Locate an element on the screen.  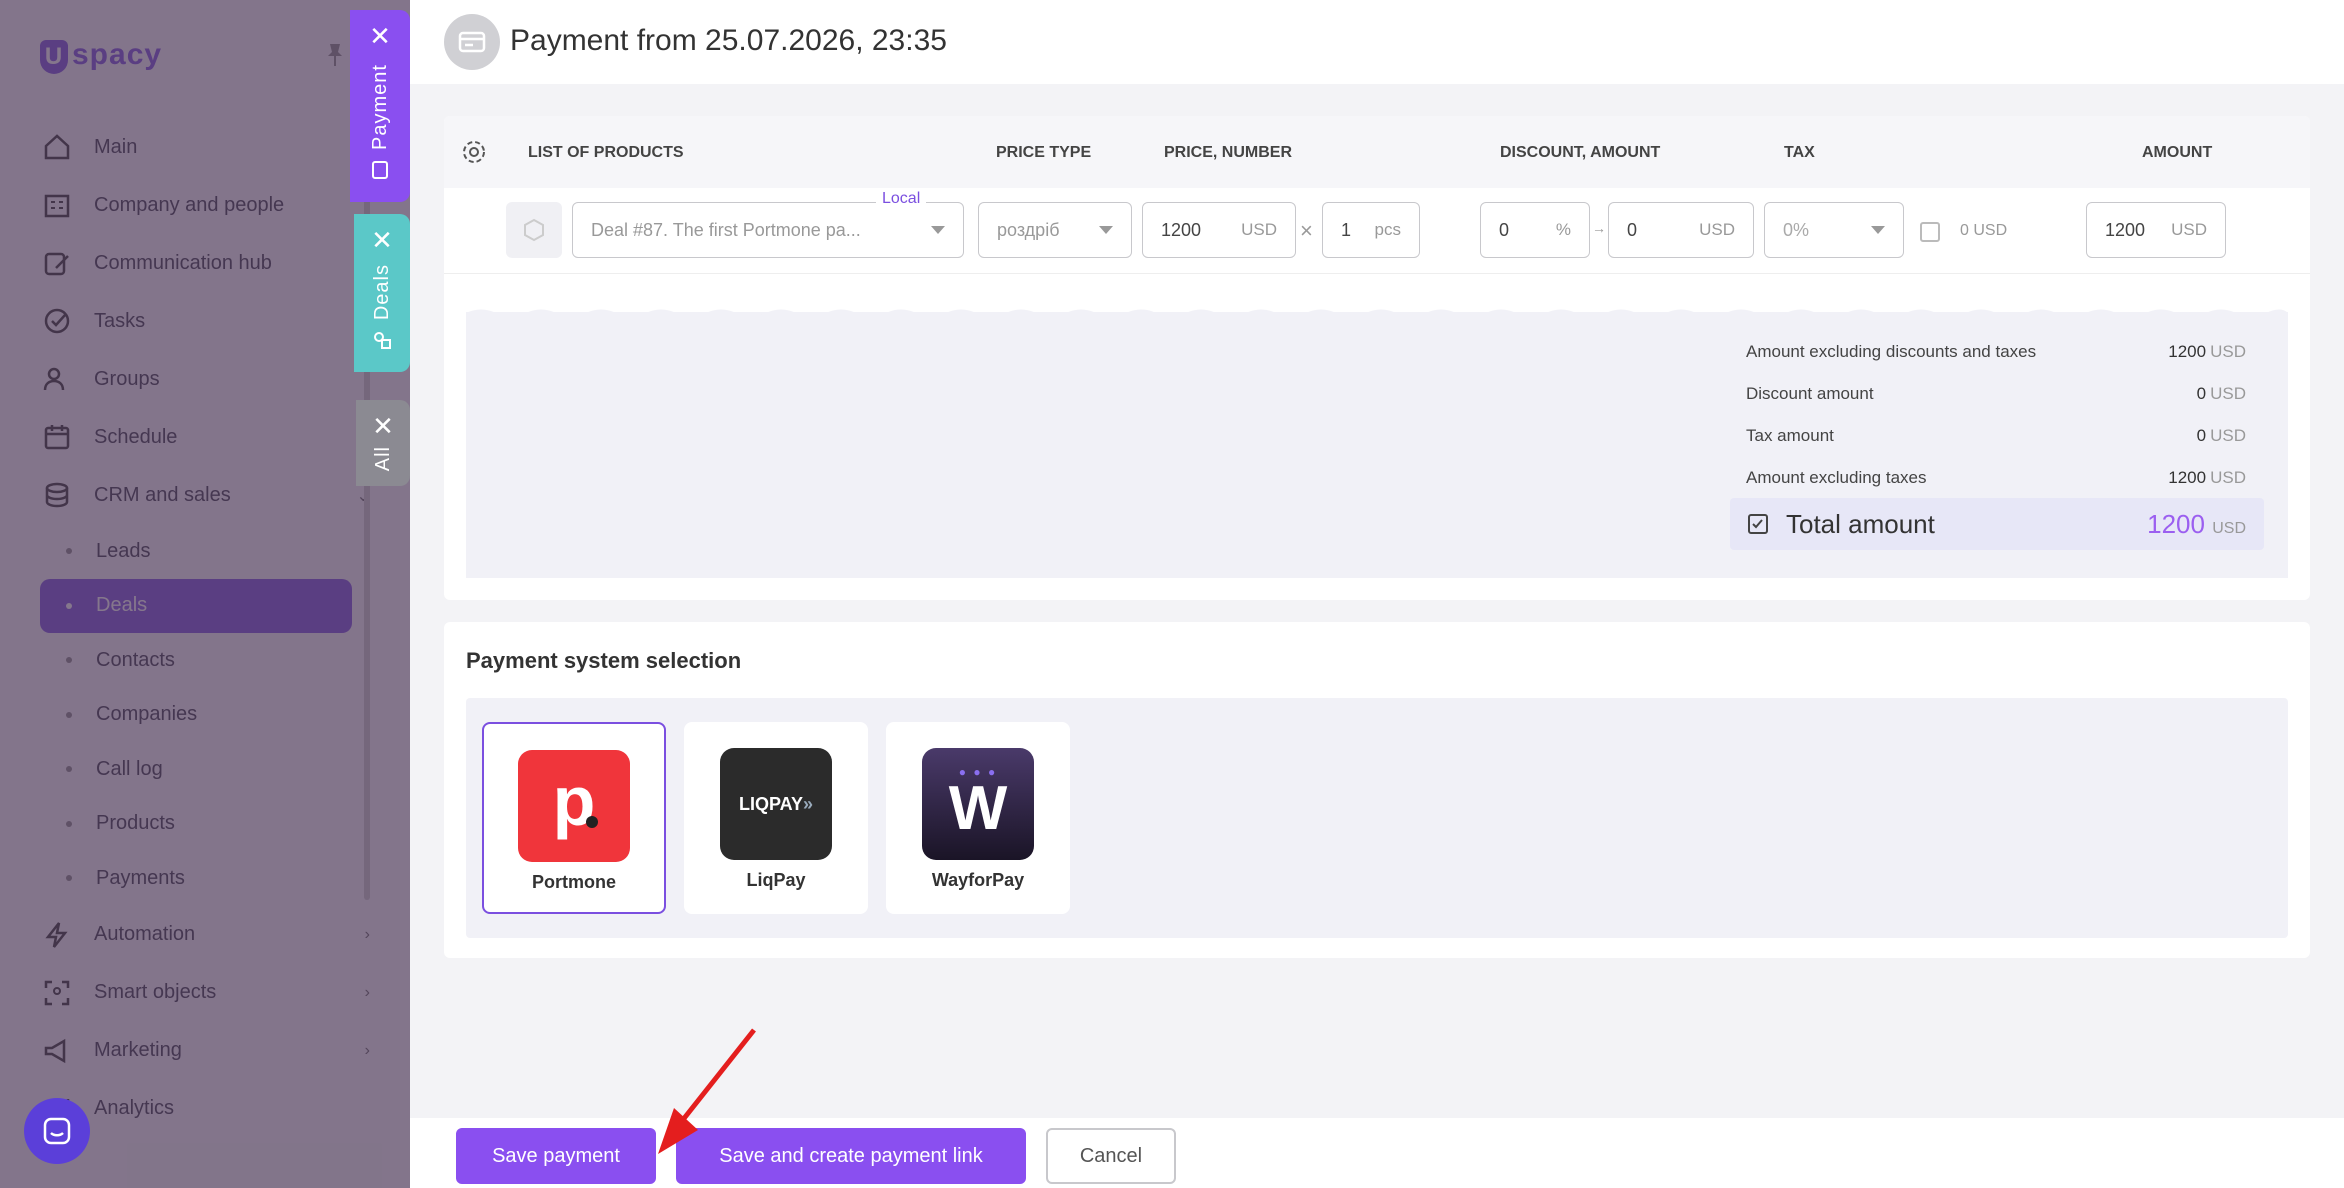
annotation-arrow is located at coordinates (707, 1091).